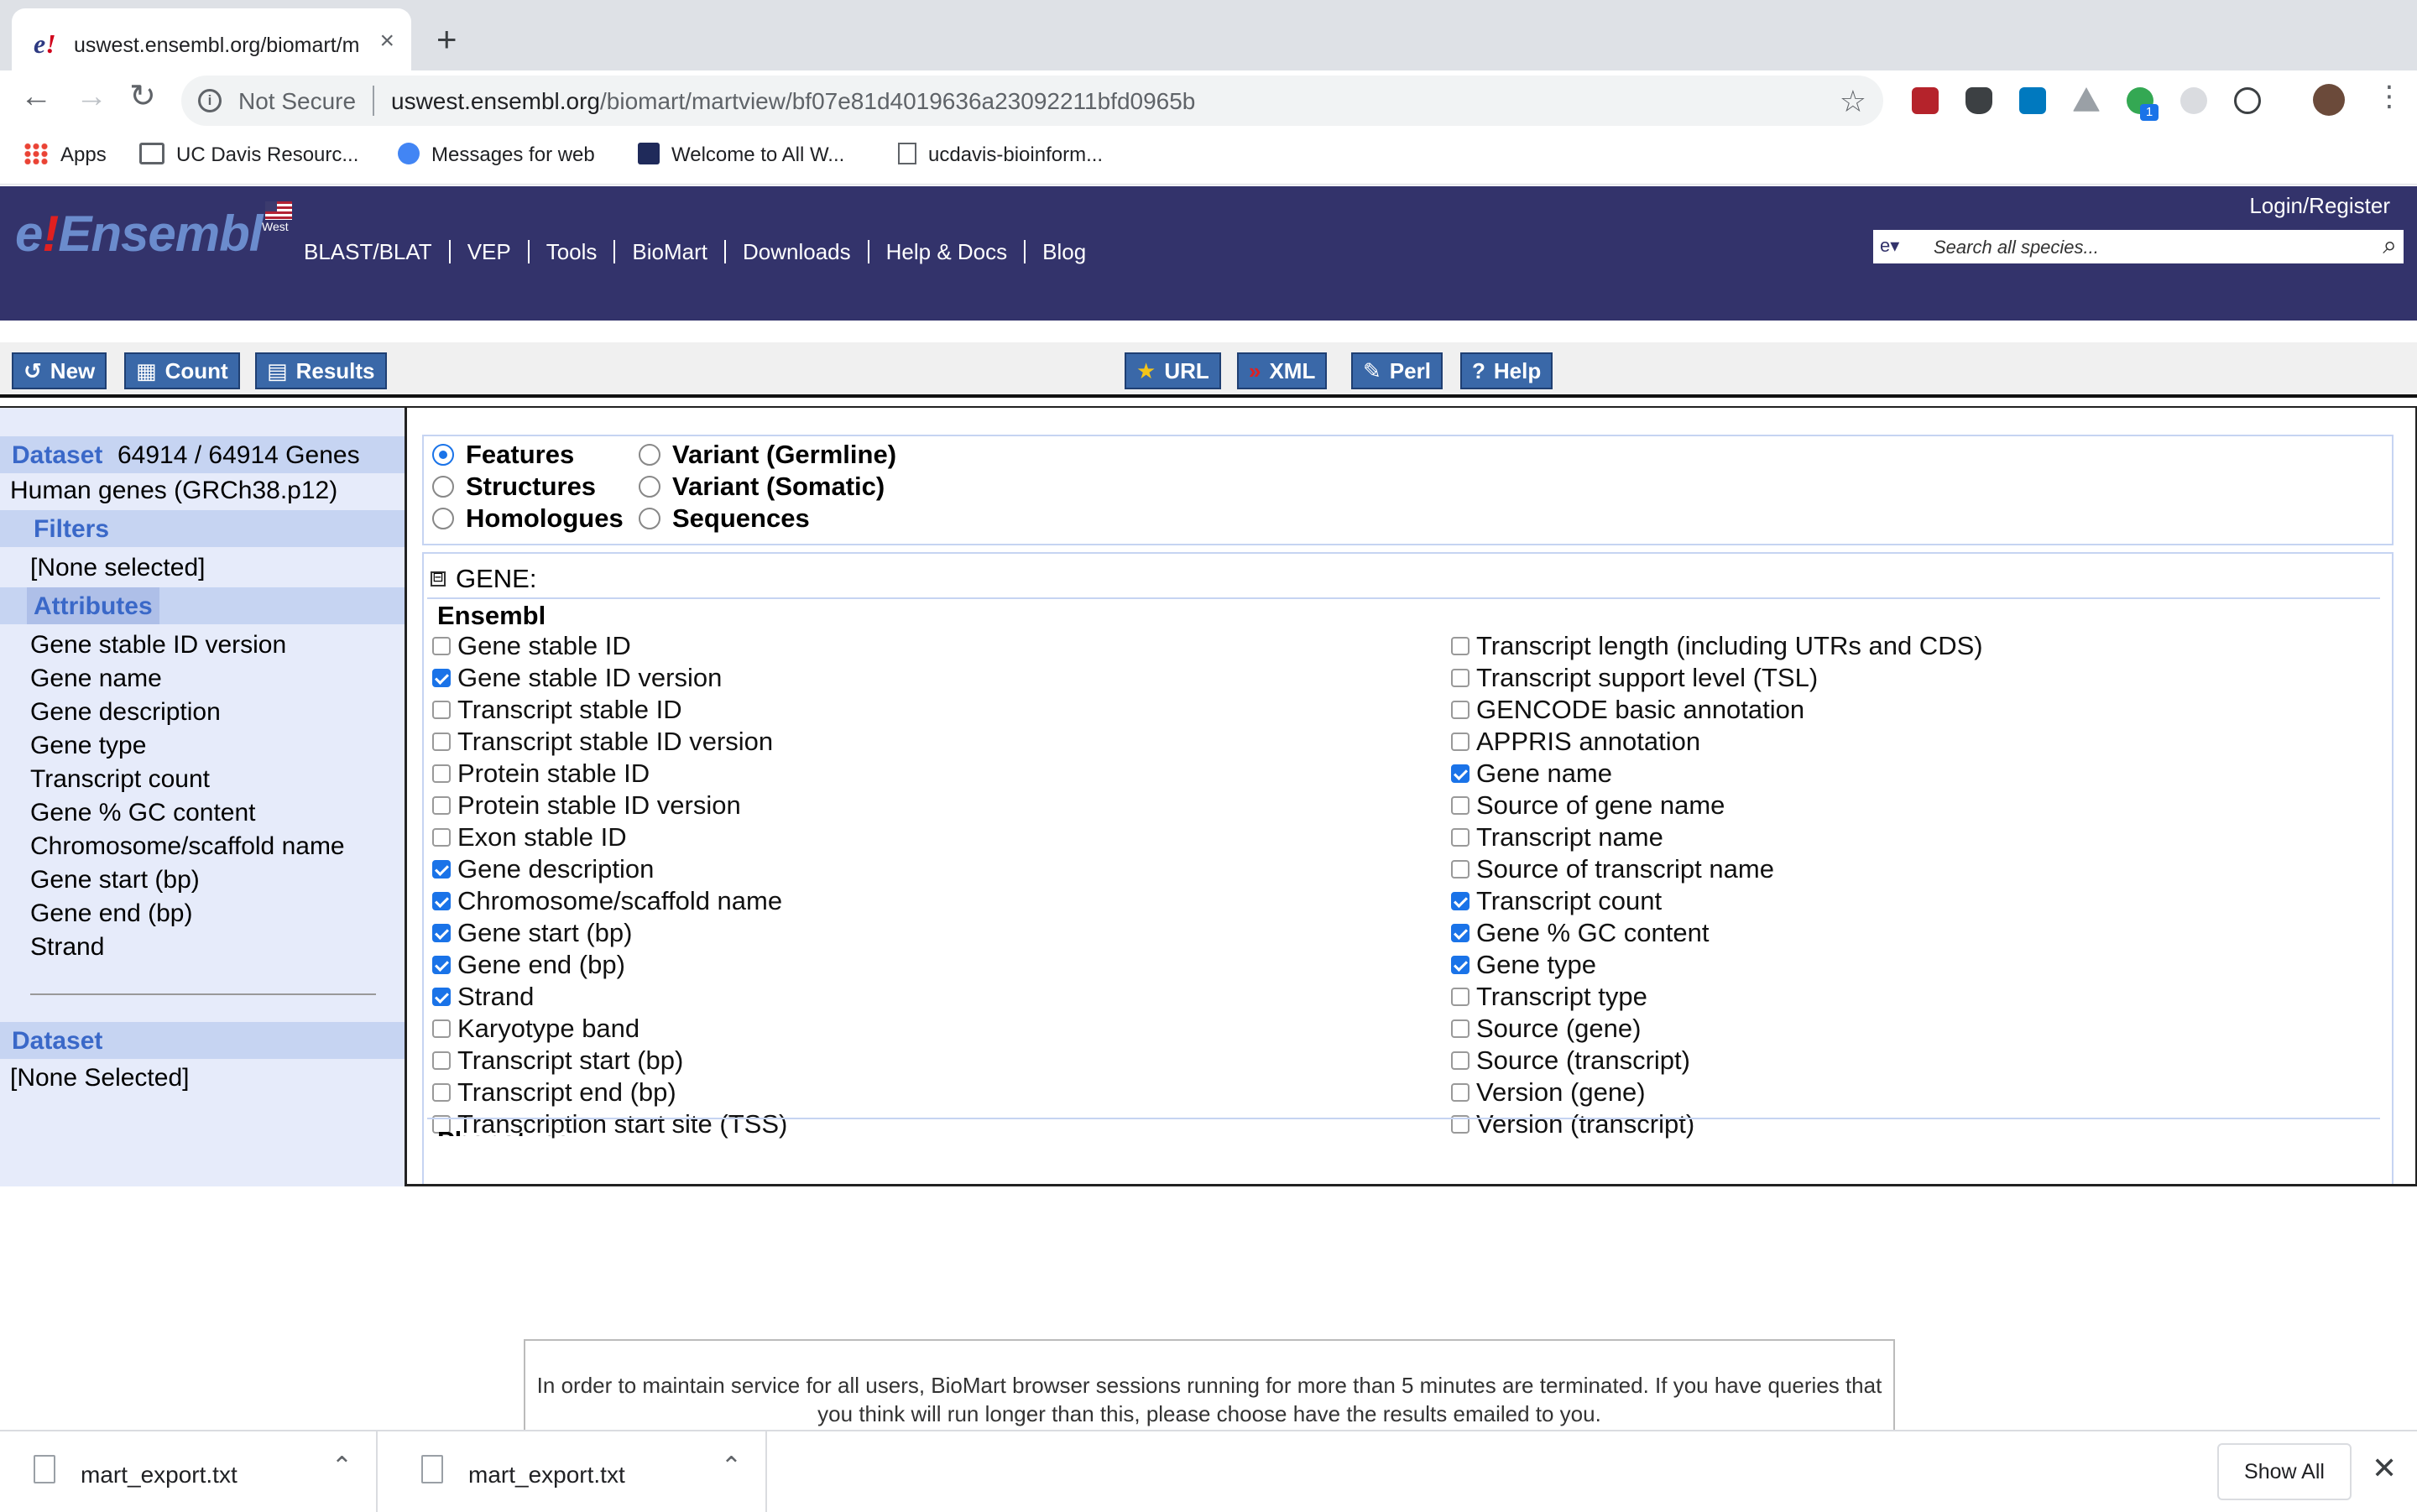 The width and height of the screenshot is (2417, 1512). What do you see at coordinates (2032, 101) in the screenshot?
I see `trello-extension-icon` at bounding box center [2032, 101].